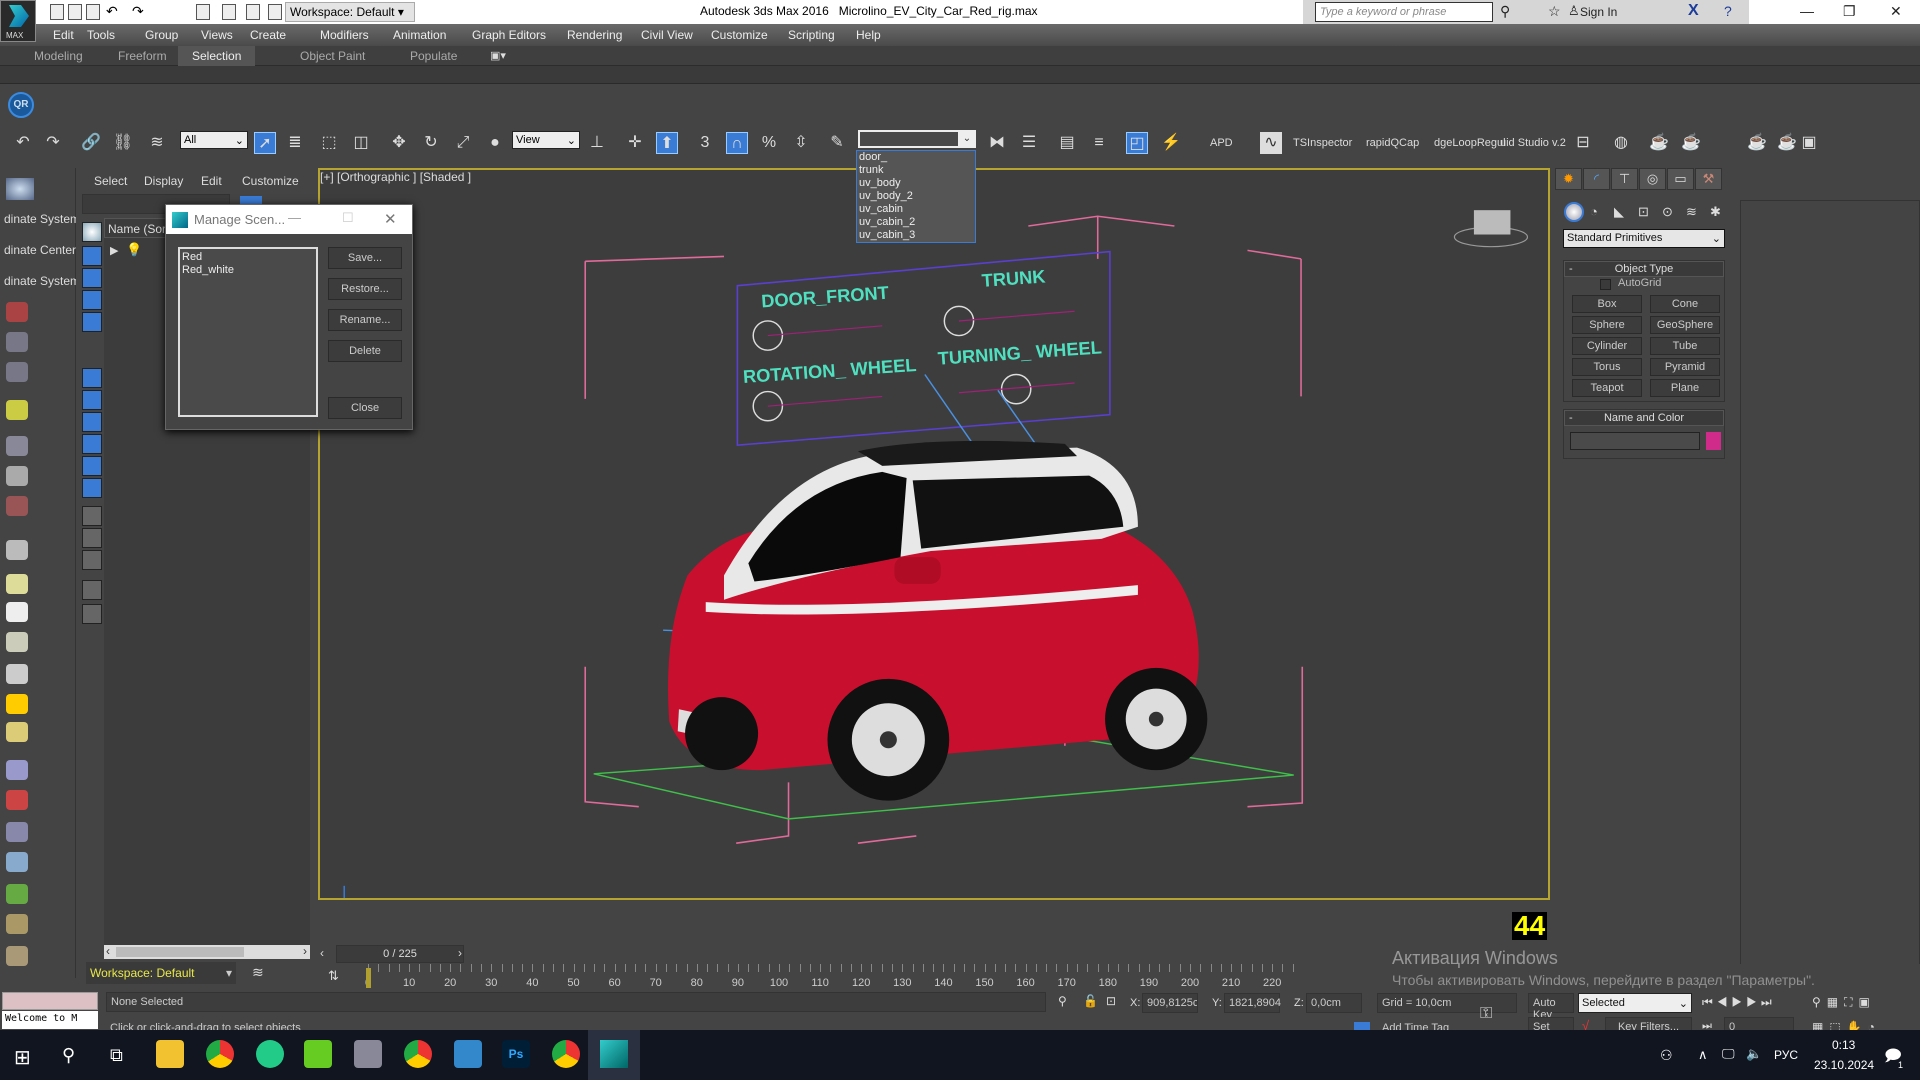 The width and height of the screenshot is (1920, 1080). Describe the element at coordinates (22, 1057) in the screenshot. I see `windows-start-icon: ⊞` at that location.